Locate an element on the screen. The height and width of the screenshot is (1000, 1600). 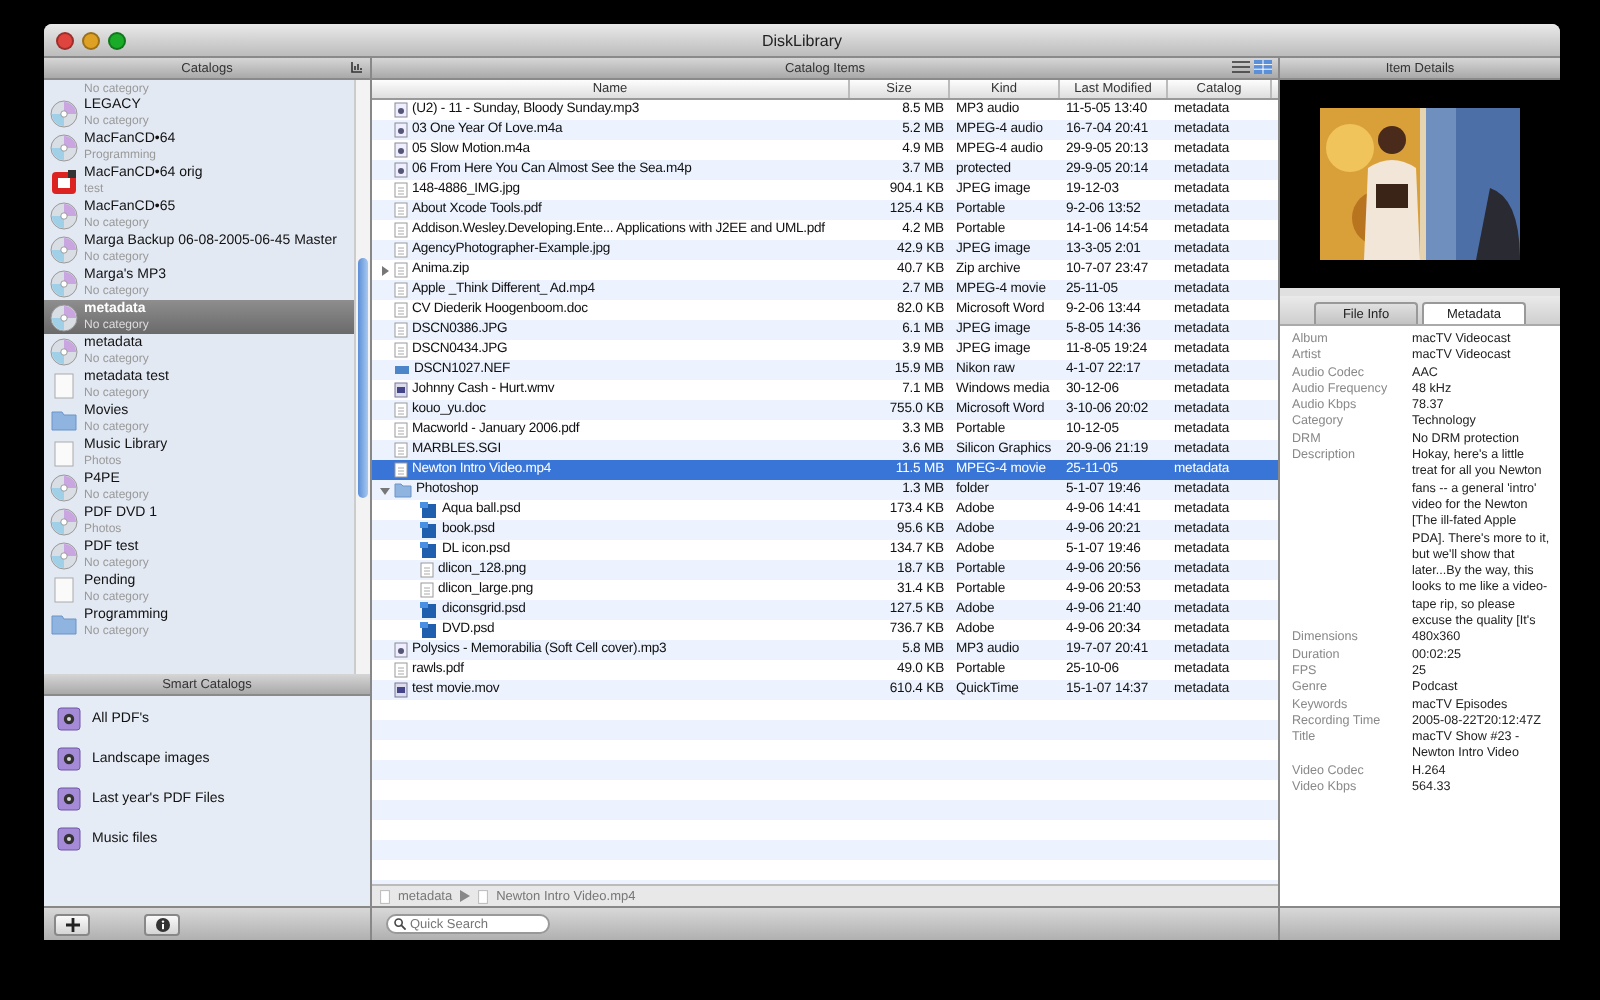
list-view-icon is located at coordinates (1241, 67).